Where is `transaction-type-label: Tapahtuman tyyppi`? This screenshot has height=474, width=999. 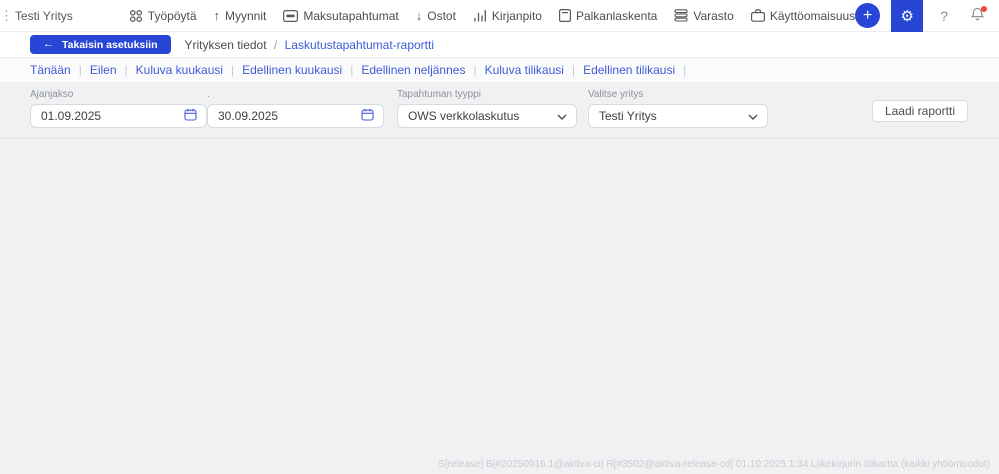 transaction-type-label: Tapahtuman tyyppi is located at coordinates (439, 94).